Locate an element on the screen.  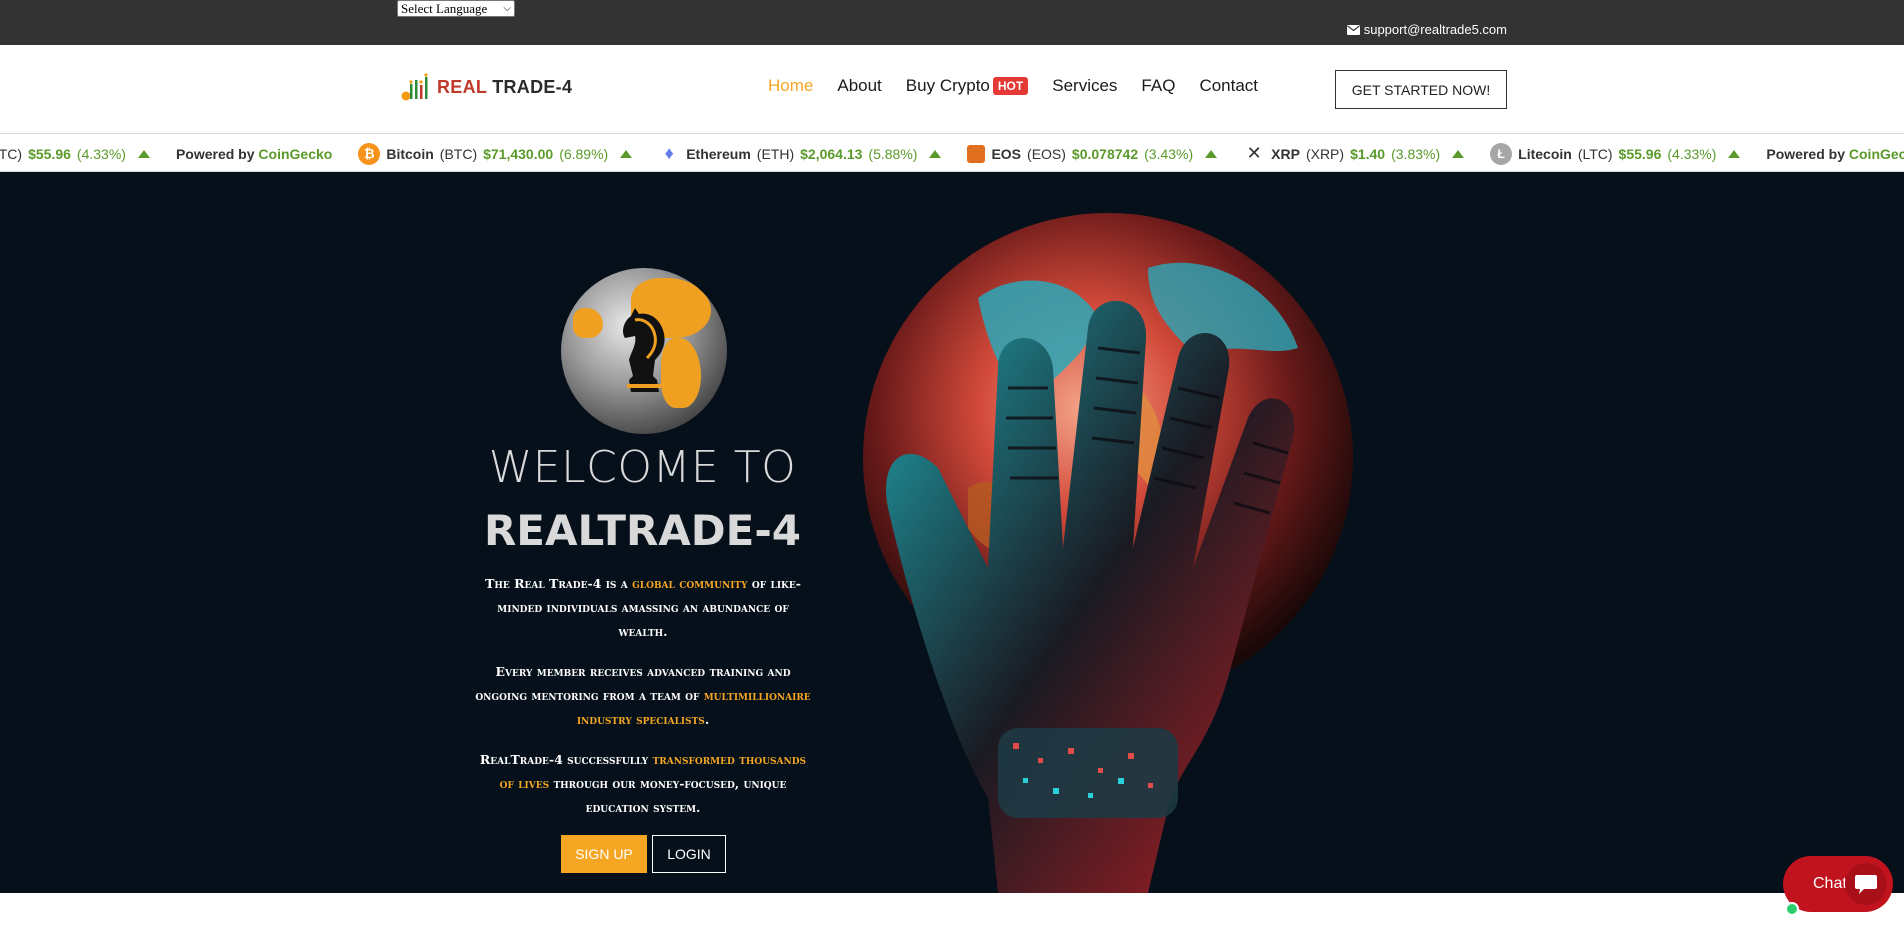
ticker-item-ltc-fragment: LTC) $55.96 (4.33%) is located at coordinates (75, 154).